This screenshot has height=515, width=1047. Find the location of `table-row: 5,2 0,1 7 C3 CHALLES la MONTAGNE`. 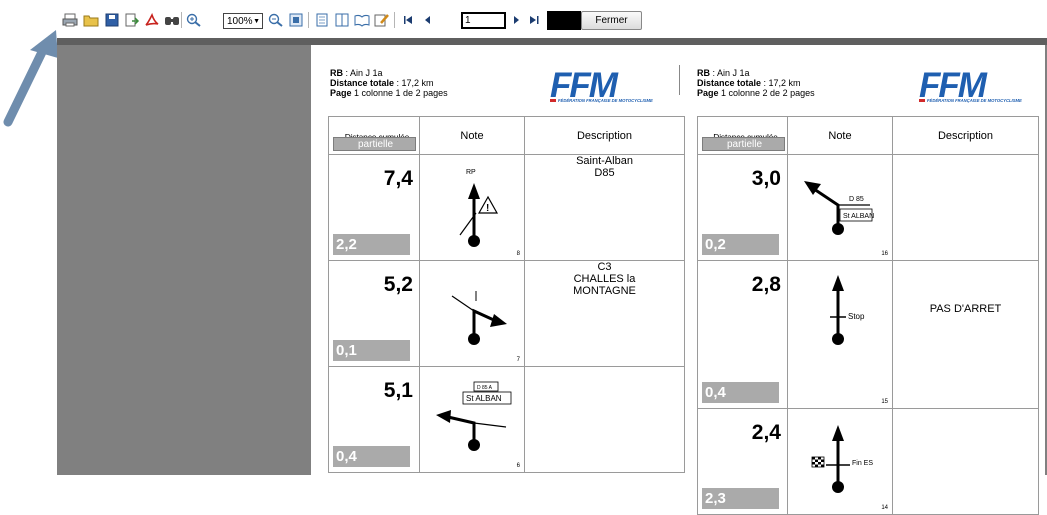

table-row: 5,2 0,1 7 C3 CHALLES la MONTAGNE is located at coordinates (506, 313).